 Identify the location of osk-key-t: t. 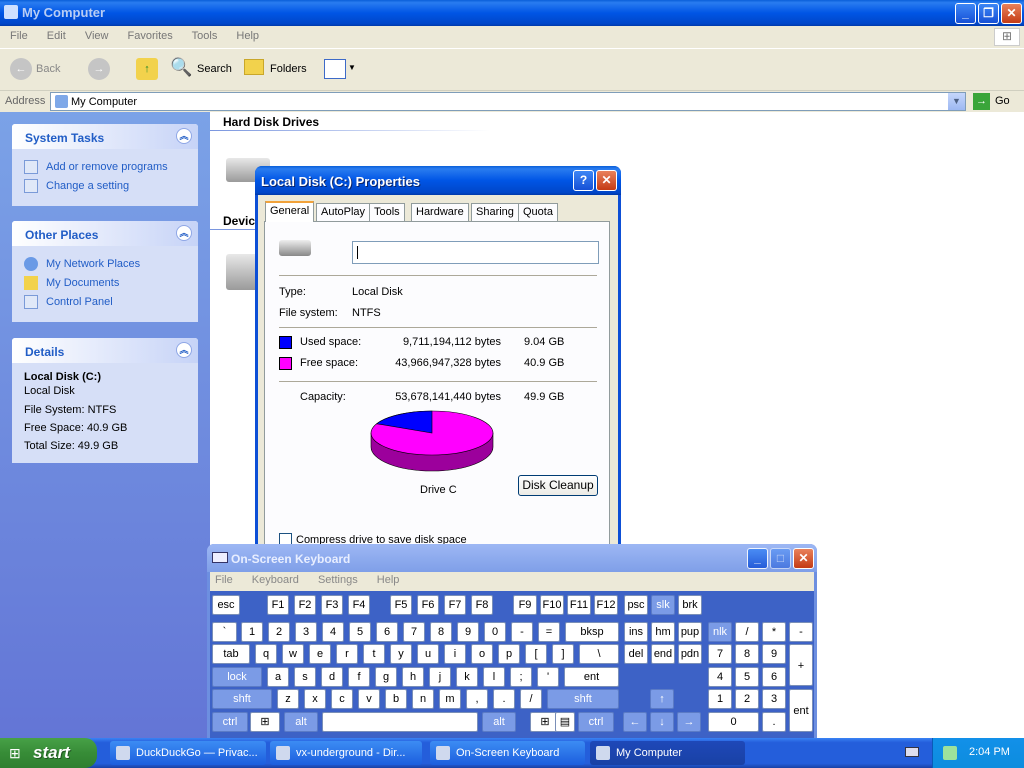
(374, 654).